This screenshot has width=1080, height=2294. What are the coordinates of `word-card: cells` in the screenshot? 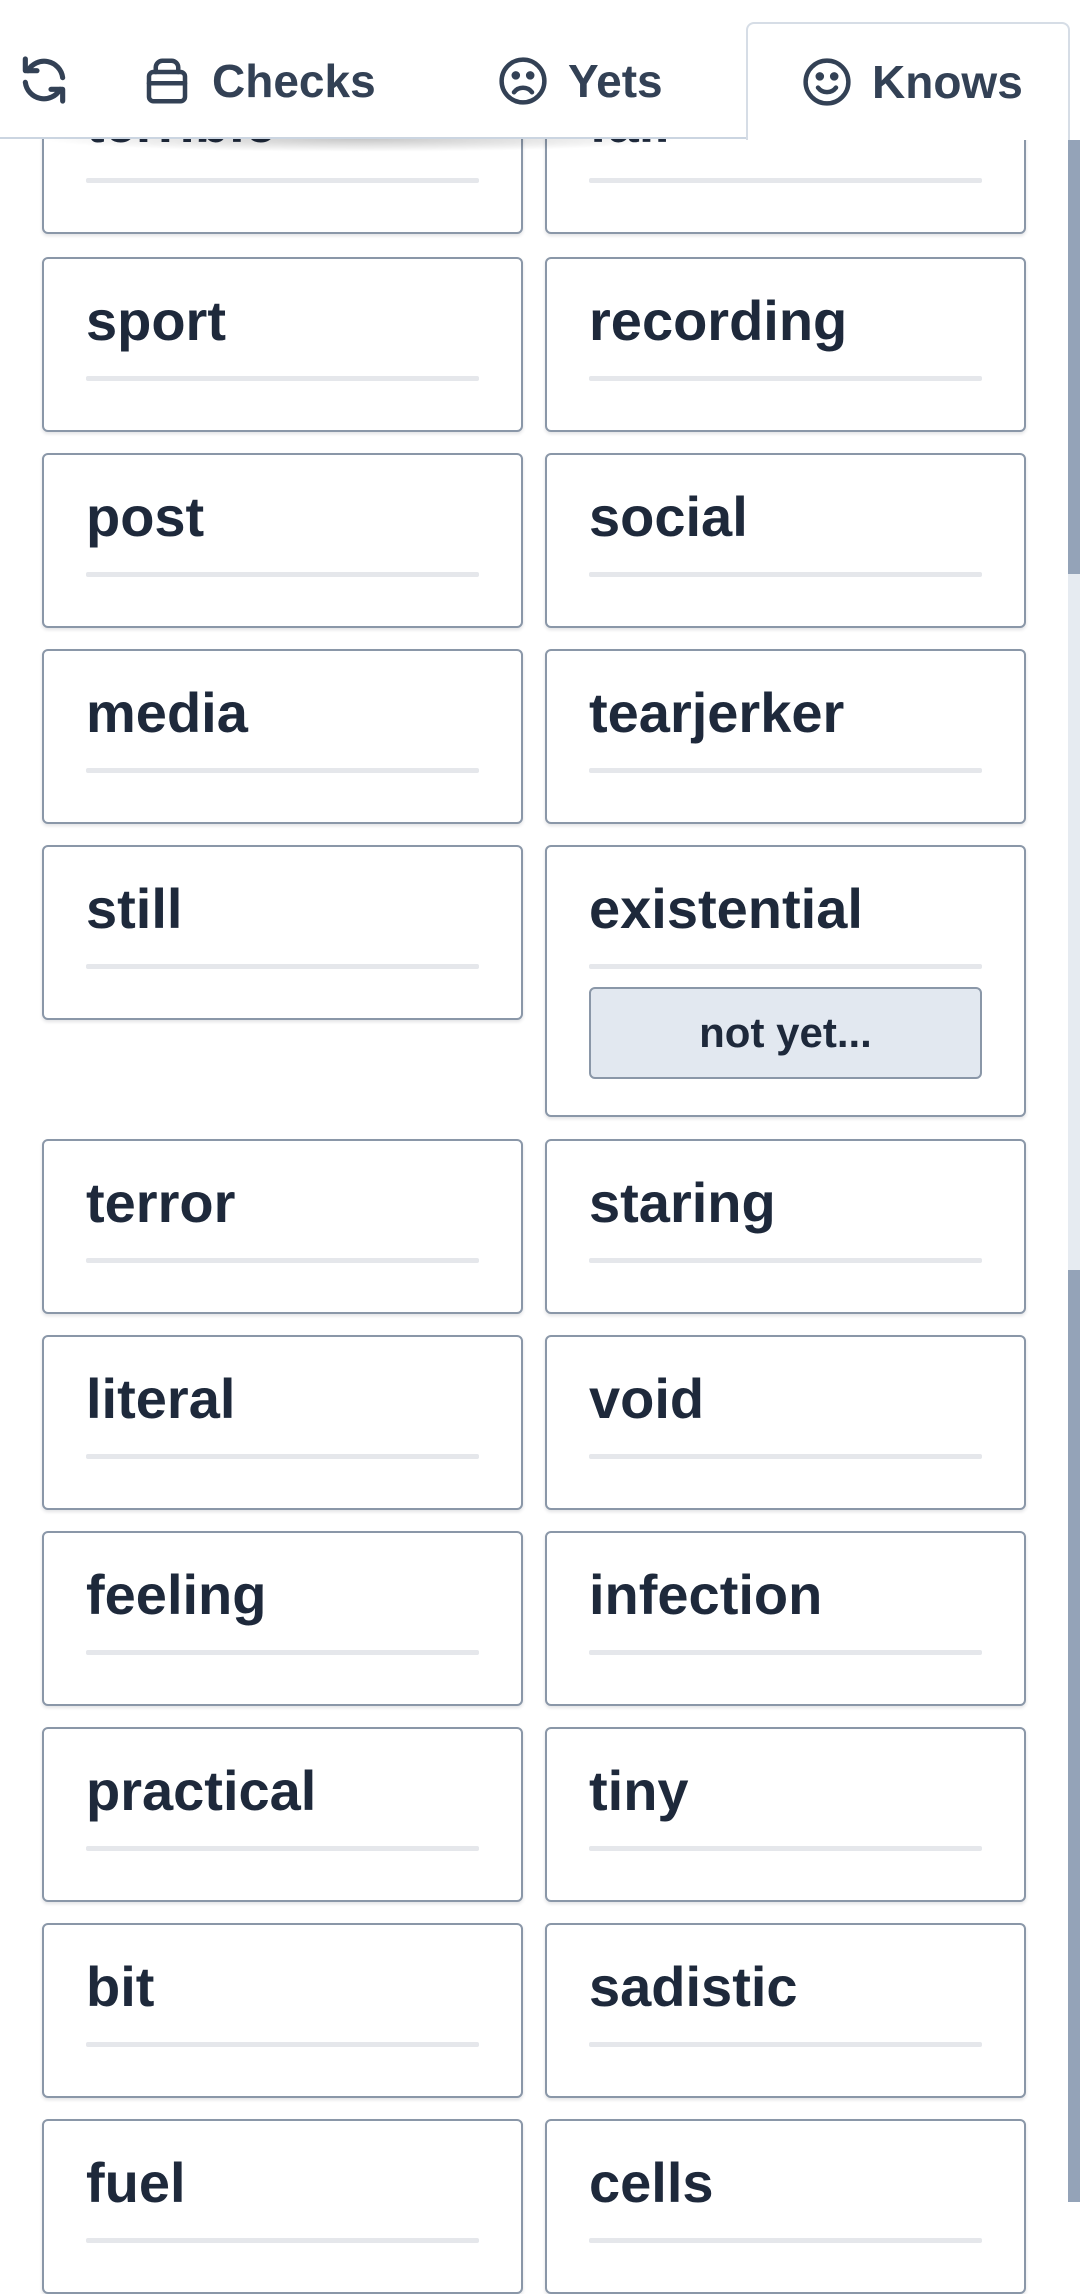 It's located at (785, 2206).